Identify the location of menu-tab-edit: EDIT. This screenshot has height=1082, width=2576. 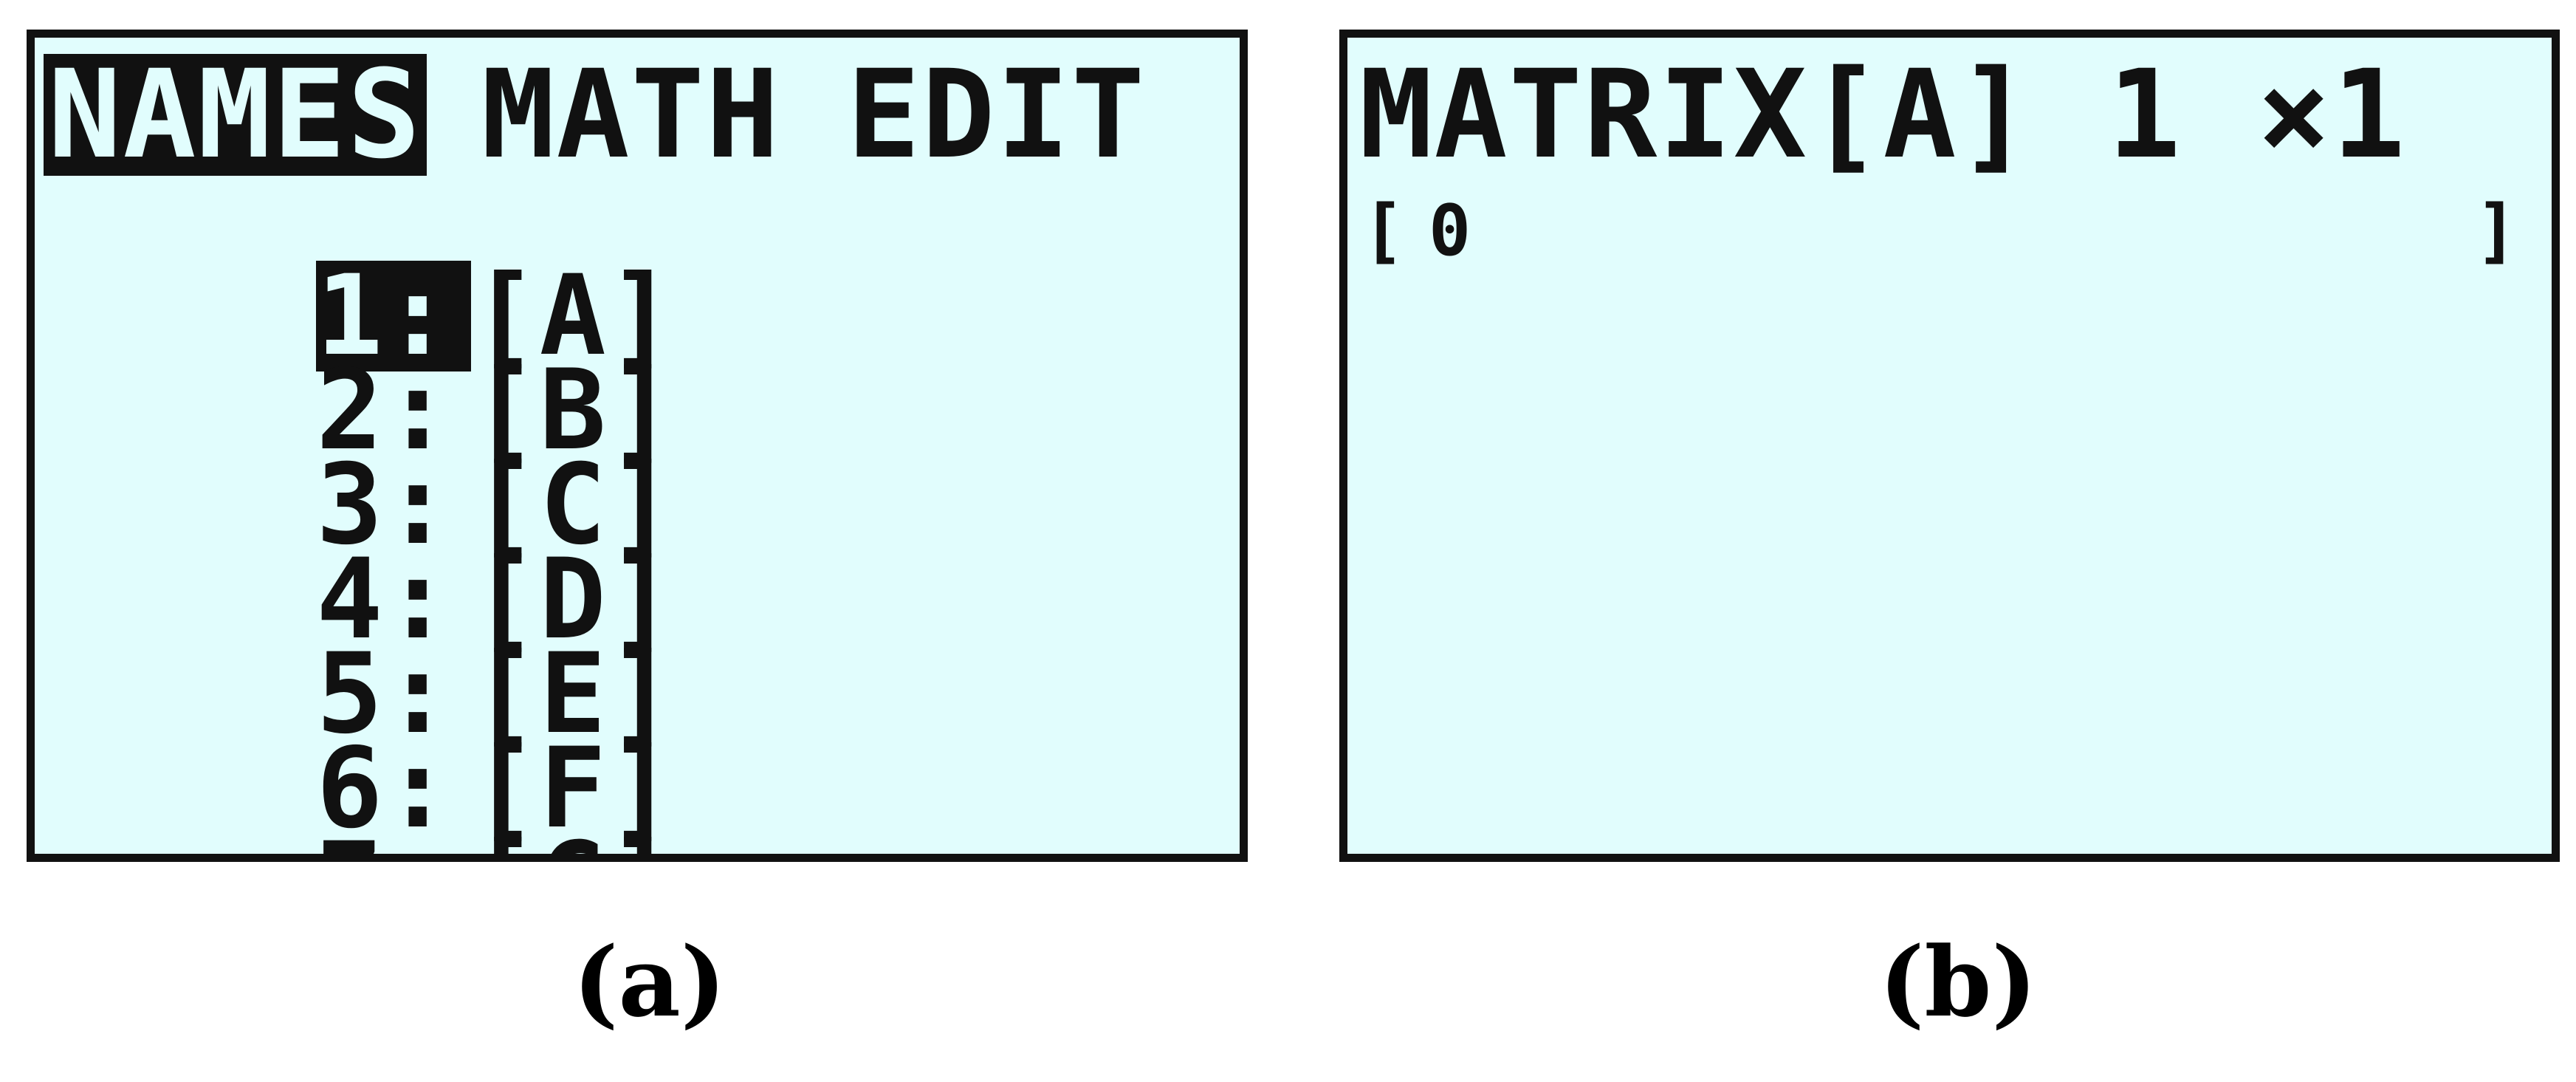
(996, 115).